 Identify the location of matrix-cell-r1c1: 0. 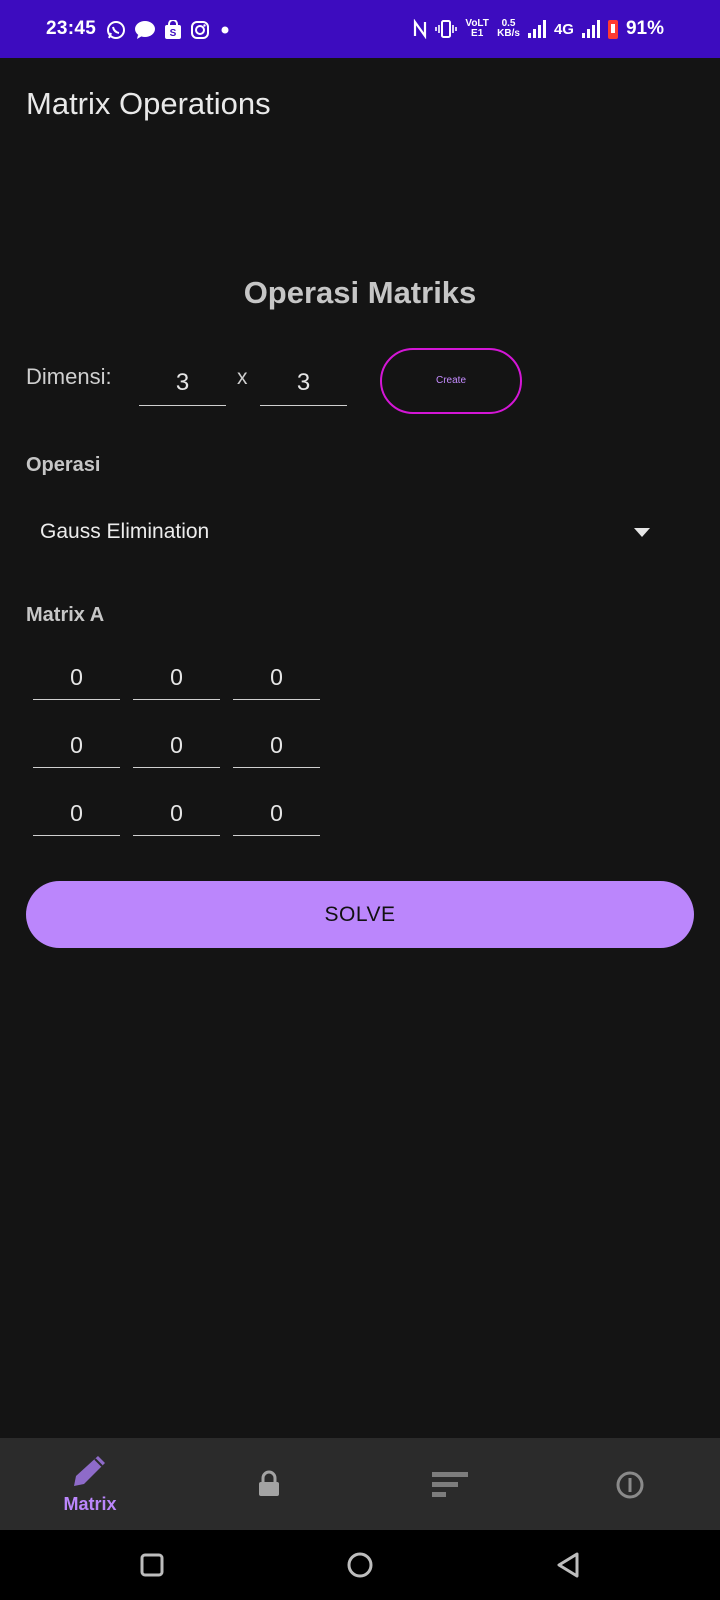
(76, 677).